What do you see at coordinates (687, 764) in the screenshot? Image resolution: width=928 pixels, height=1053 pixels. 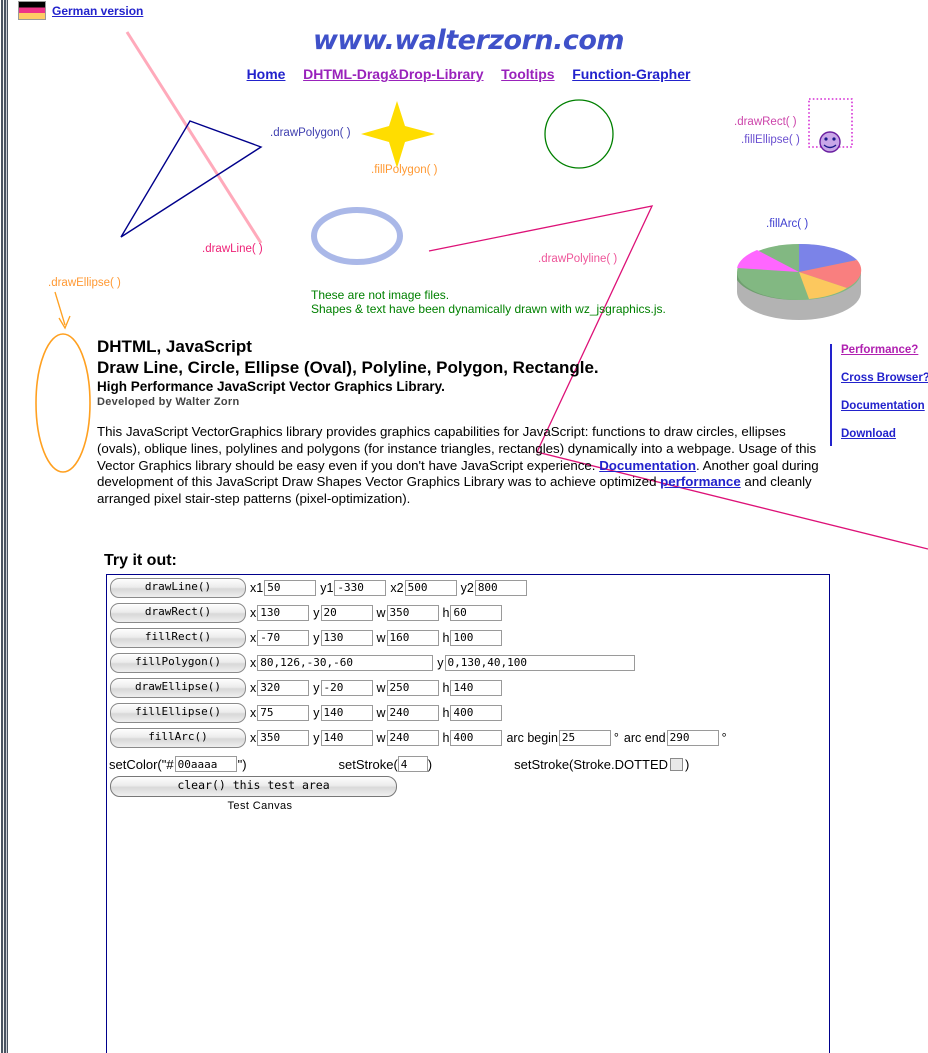 I see `setstroke-dotted-suffix-label: )` at bounding box center [687, 764].